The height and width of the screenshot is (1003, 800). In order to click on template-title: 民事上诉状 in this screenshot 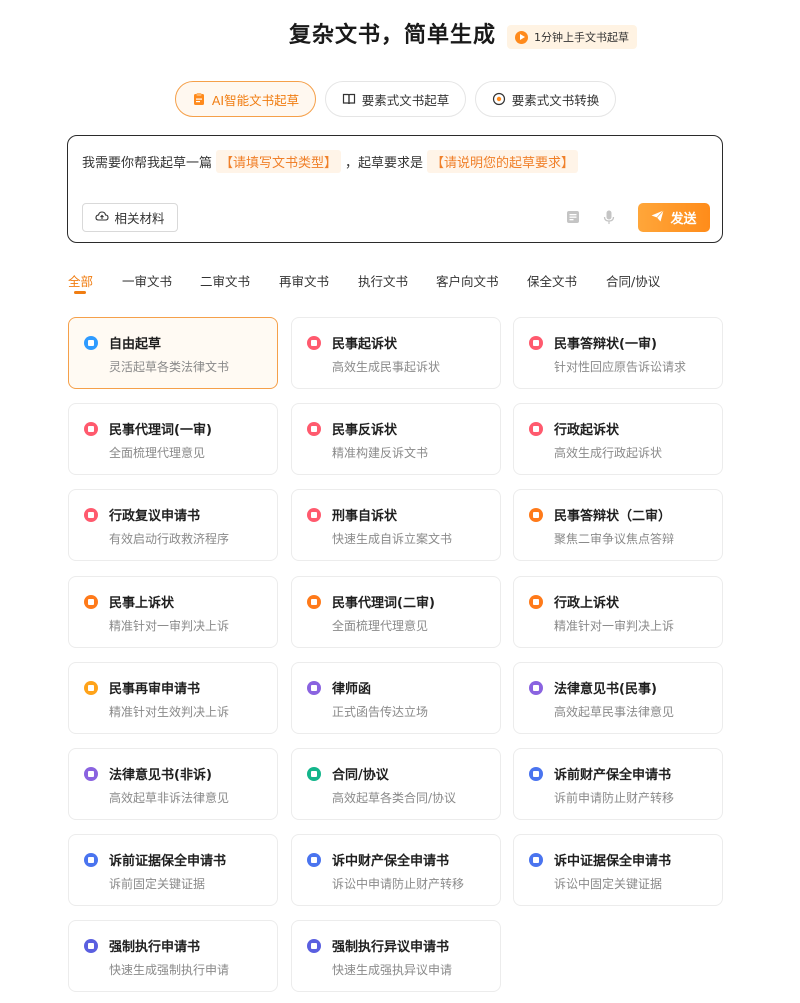, I will do `click(142, 603)`.